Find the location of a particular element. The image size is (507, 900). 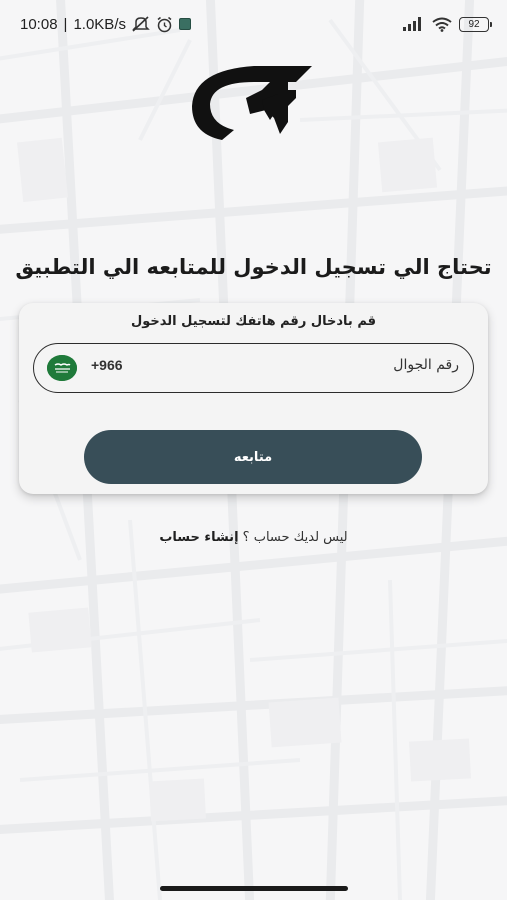

battery-icon: 92 is located at coordinates (475, 24).